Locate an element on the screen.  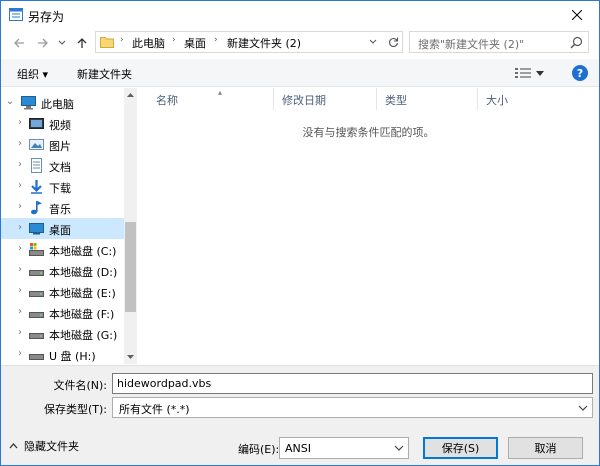
tree-item-label: U 盘 (H:) is located at coordinates (72, 356).